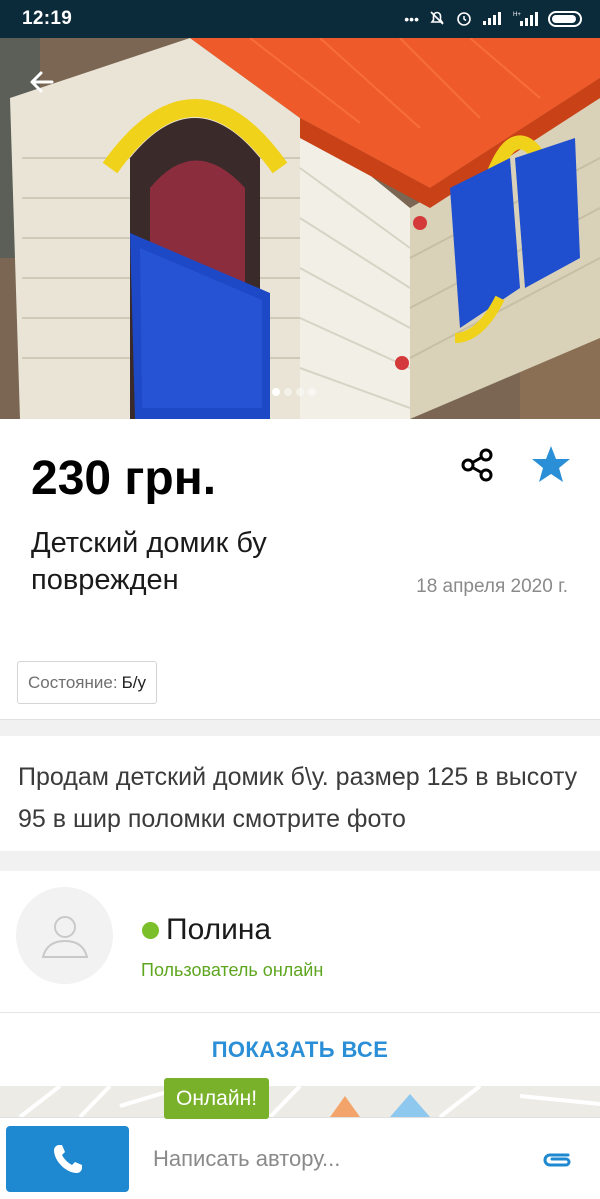 This screenshot has height=1199, width=600. What do you see at coordinates (149, 561) in the screenshot?
I see `listing-title: Детский домик бу поврежден` at bounding box center [149, 561].